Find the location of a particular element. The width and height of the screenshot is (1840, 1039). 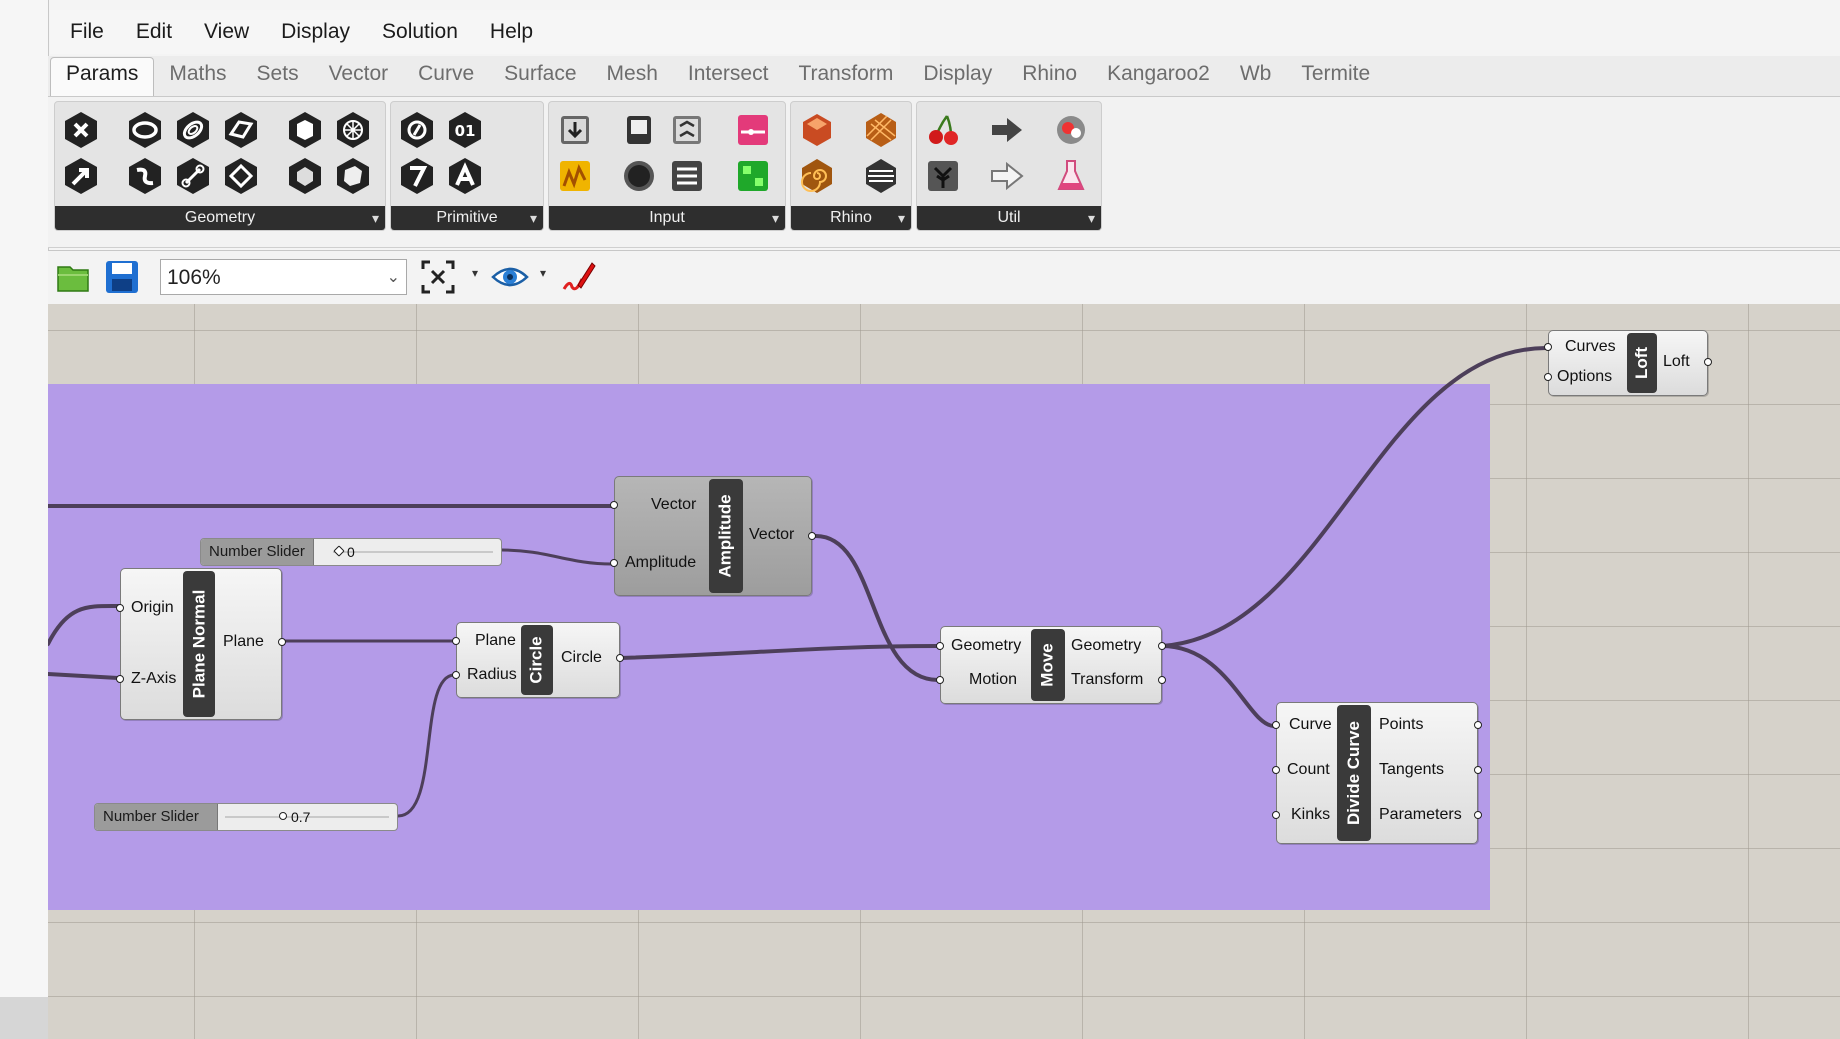

panel-label-input: Input ▾ is located at coordinates (667, 218).